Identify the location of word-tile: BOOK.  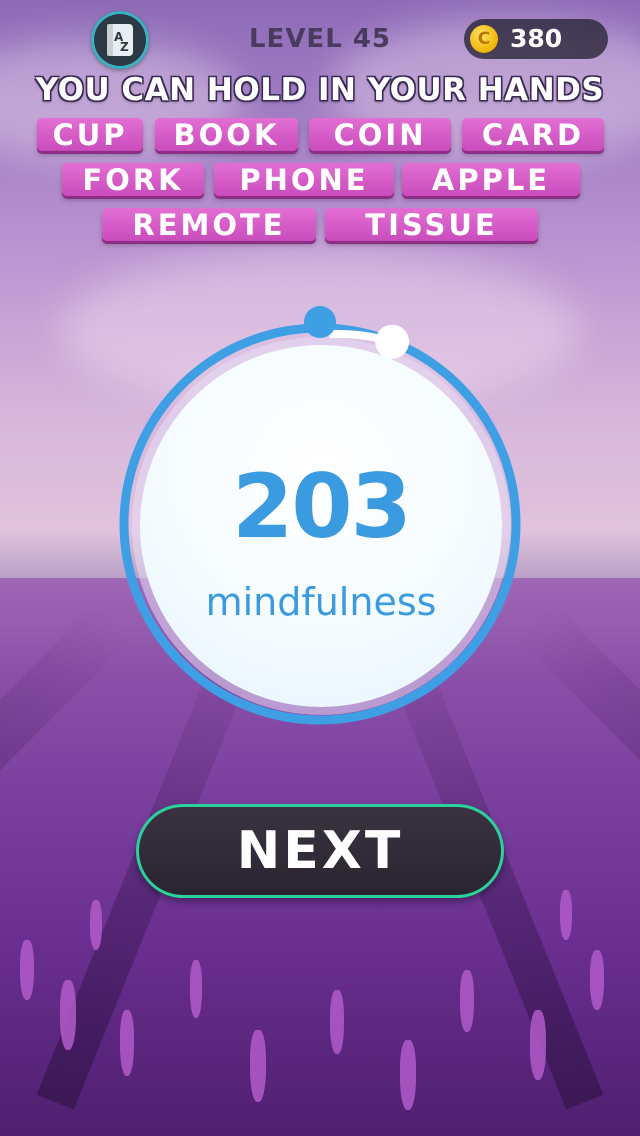
(226, 135).